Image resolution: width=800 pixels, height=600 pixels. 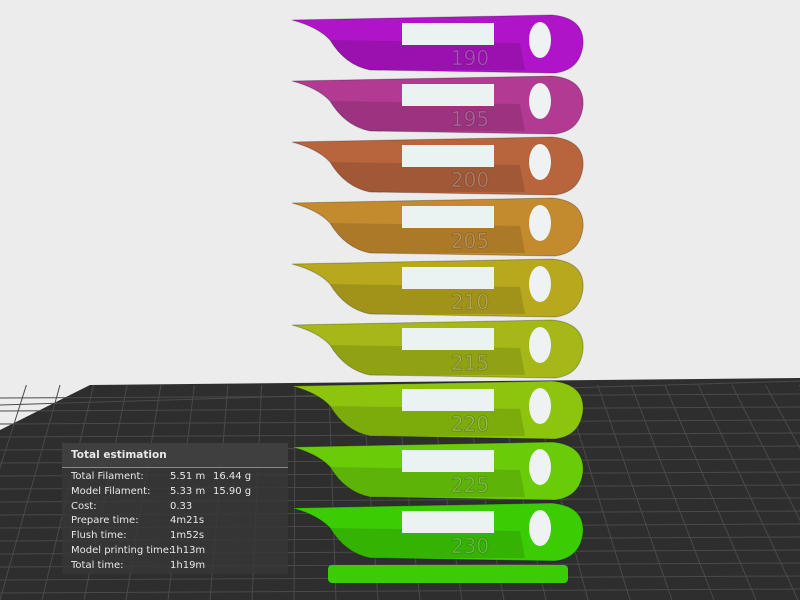 What do you see at coordinates (188, 476) in the screenshot?
I see `estimation-value: 5.51 m` at bounding box center [188, 476].